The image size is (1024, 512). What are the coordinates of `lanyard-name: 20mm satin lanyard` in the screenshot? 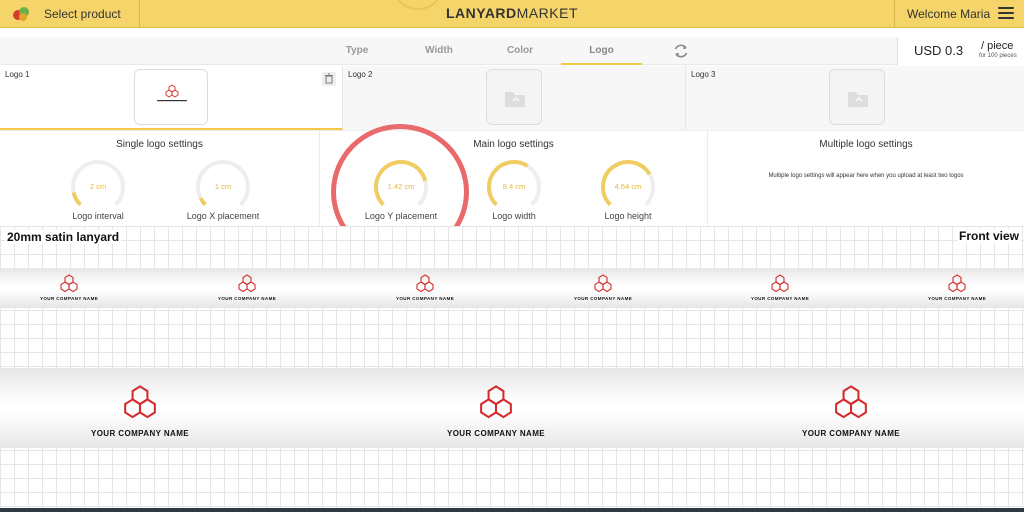 It's located at (63, 237).